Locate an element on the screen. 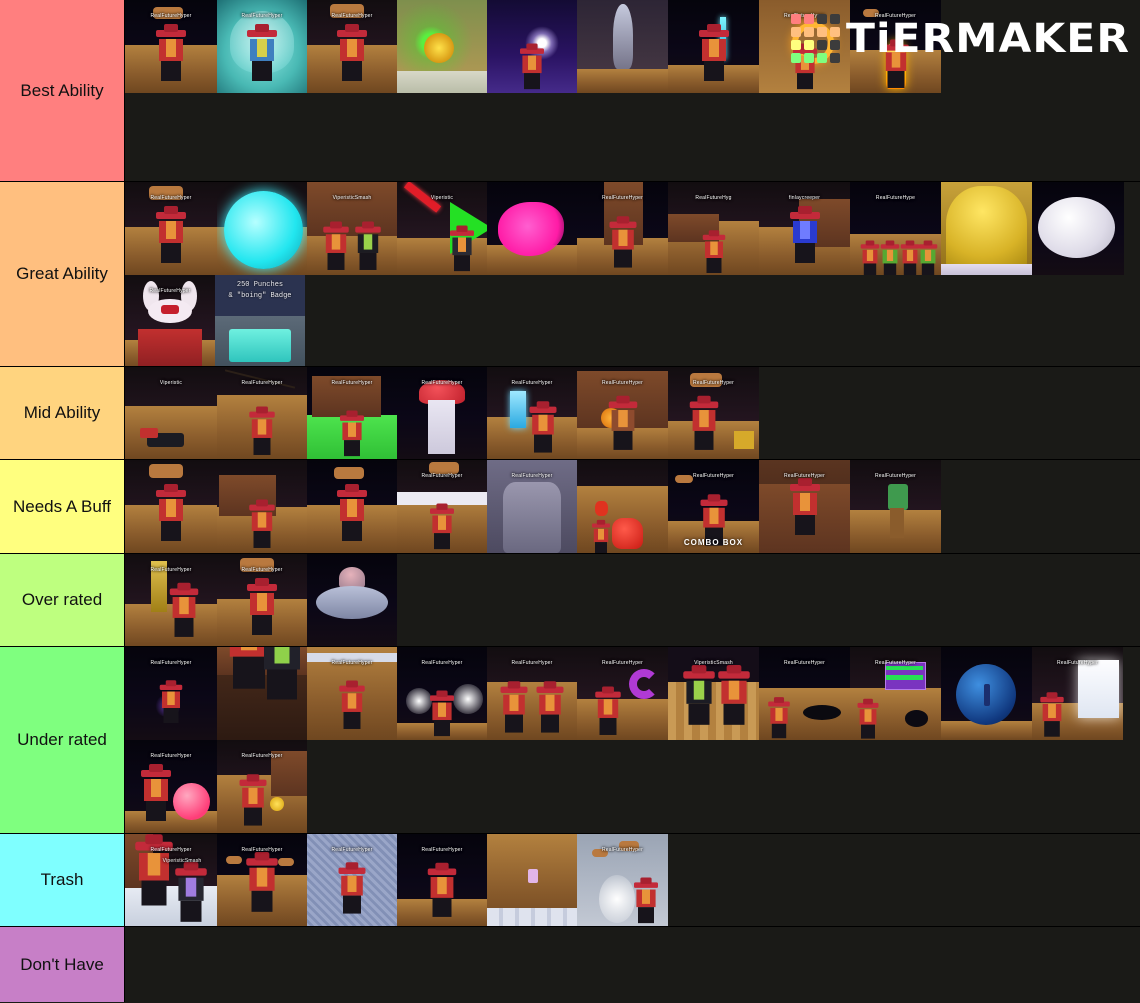 This screenshot has width=1140, height=1003. tier-label-mid-ability: Mid Ability is located at coordinates (62, 413).